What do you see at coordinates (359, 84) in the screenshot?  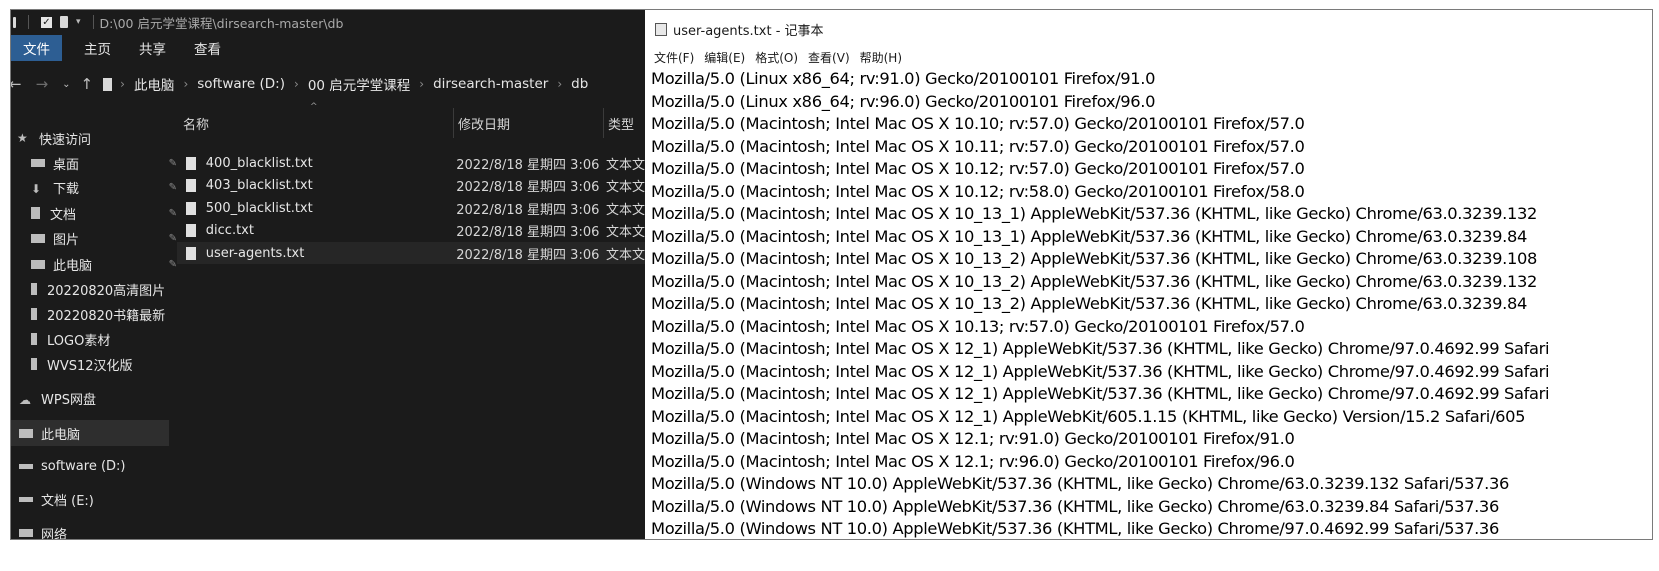 I see `breadcrumb-course-folder: 00 启元学堂课程` at bounding box center [359, 84].